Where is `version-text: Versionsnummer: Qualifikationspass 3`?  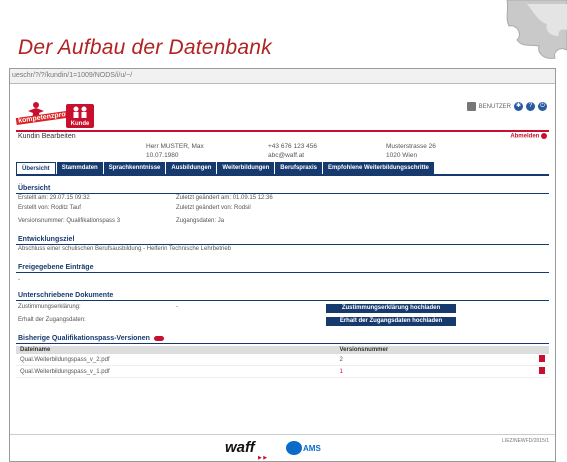
version-text: Versionsnummer: Qualifikationspass 3 is located at coordinates (69, 221).